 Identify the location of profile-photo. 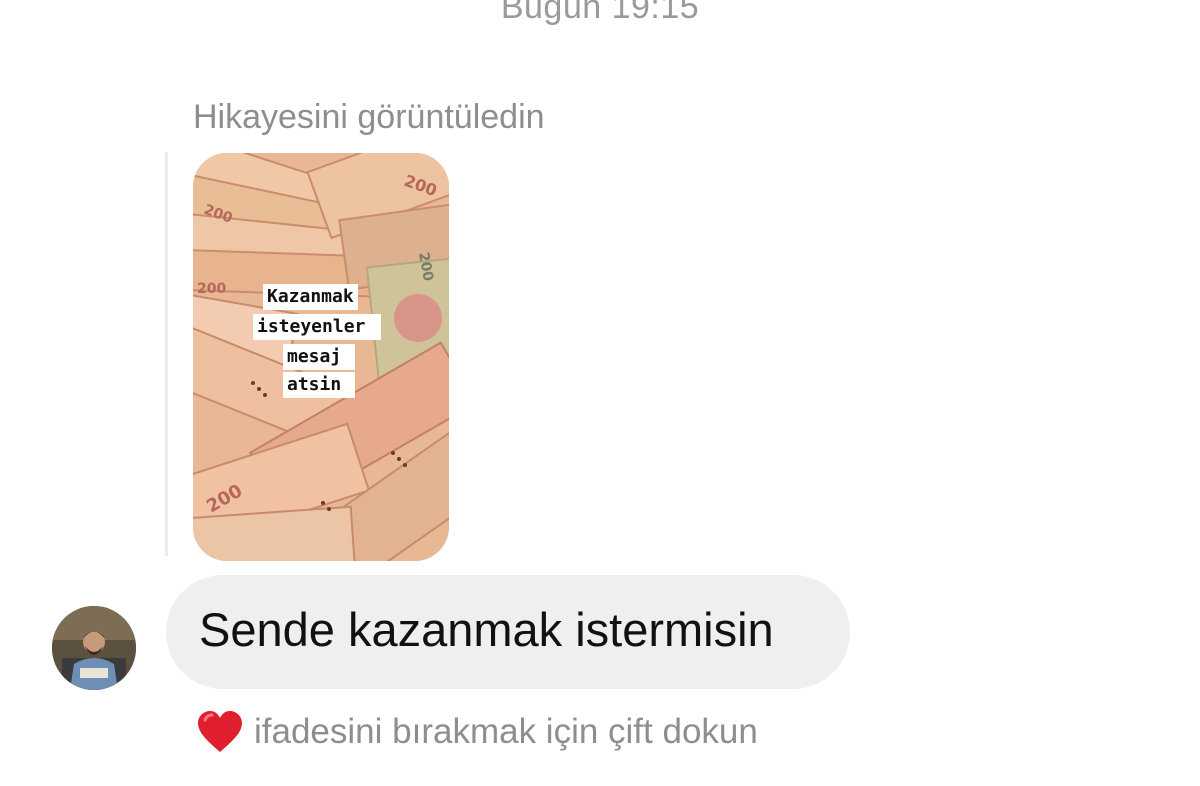
(94, 648).